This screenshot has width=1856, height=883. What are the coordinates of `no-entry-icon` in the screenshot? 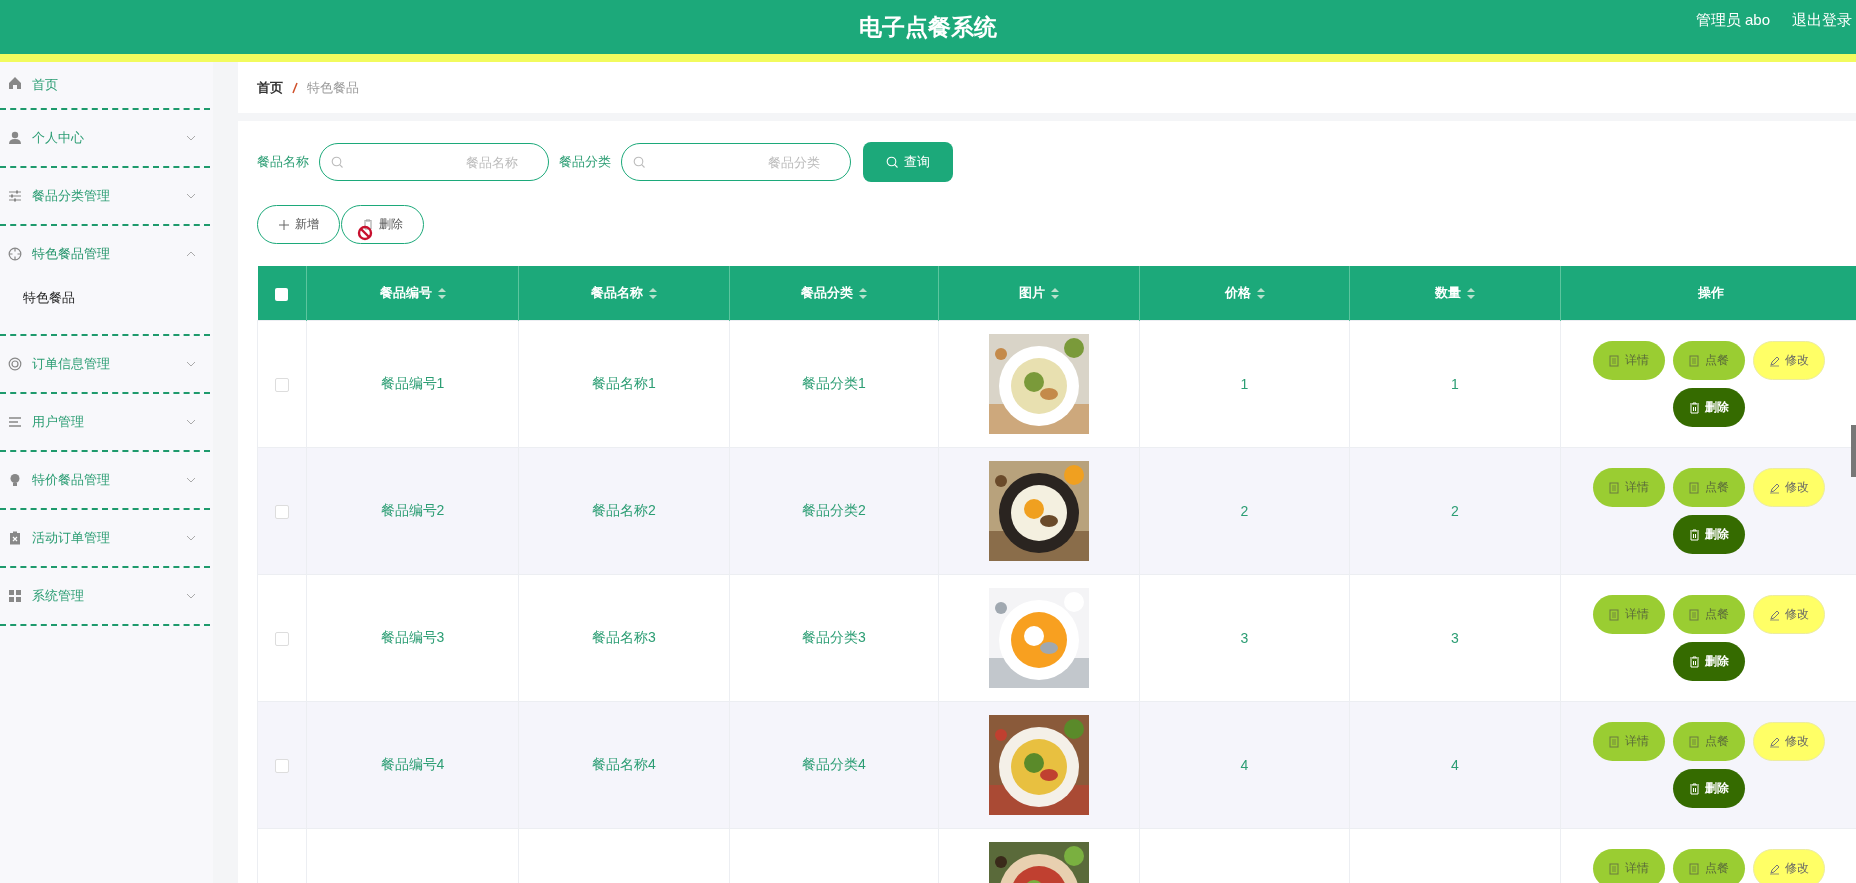 It's located at (365, 233).